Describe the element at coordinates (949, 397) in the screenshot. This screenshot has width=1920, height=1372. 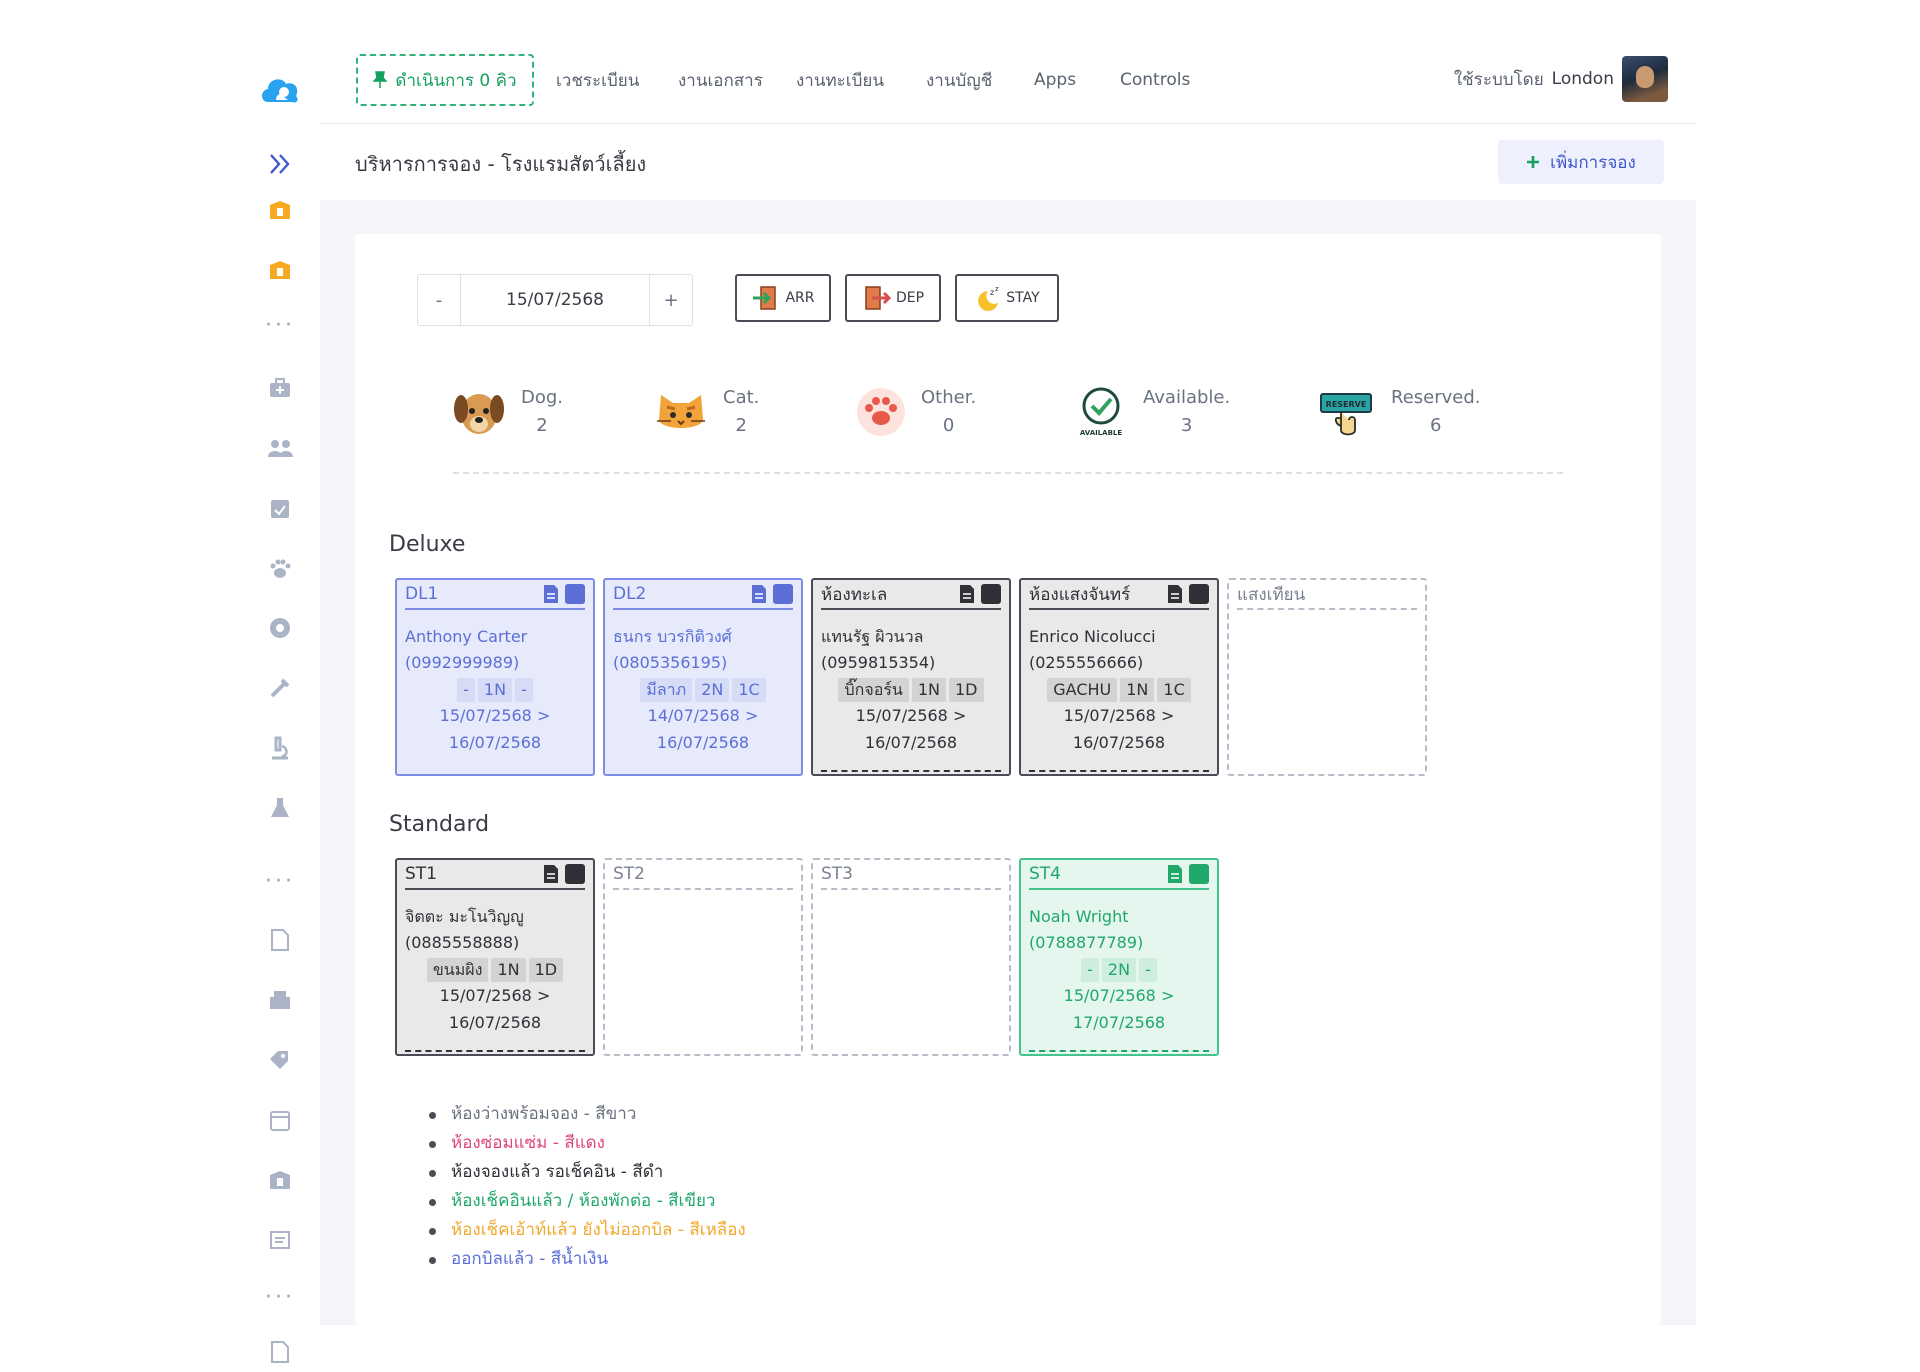
I see `stat-other-label: Other.` at that location.